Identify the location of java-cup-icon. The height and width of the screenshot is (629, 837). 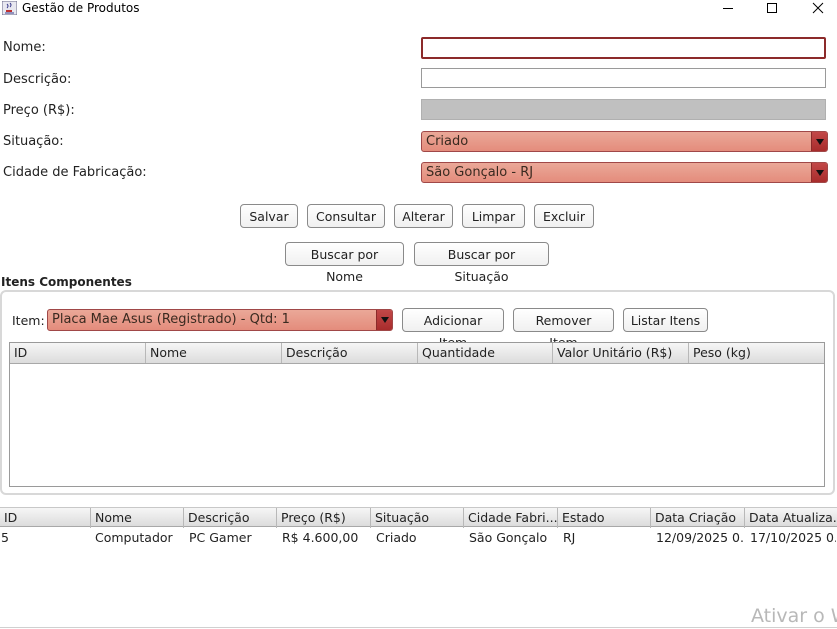
(9, 8).